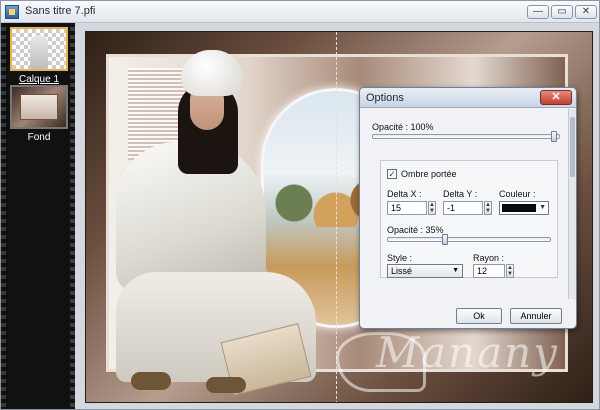  What do you see at coordinates (538, 12) in the screenshot?
I see `minimize-button: —` at bounding box center [538, 12].